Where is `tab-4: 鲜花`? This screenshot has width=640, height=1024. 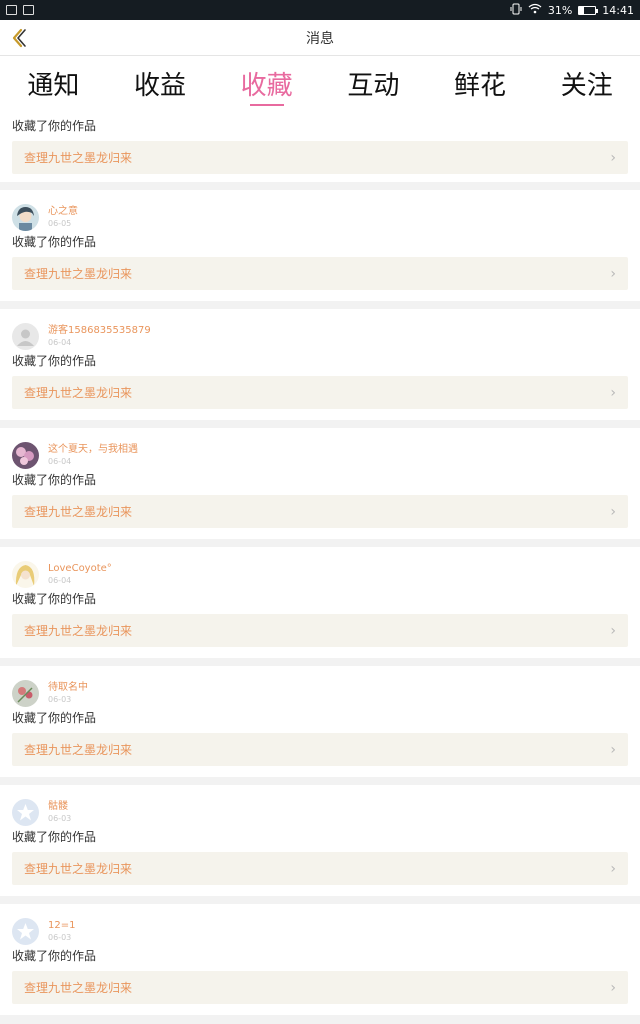
tab-4: 鲜花 is located at coordinates (480, 83).